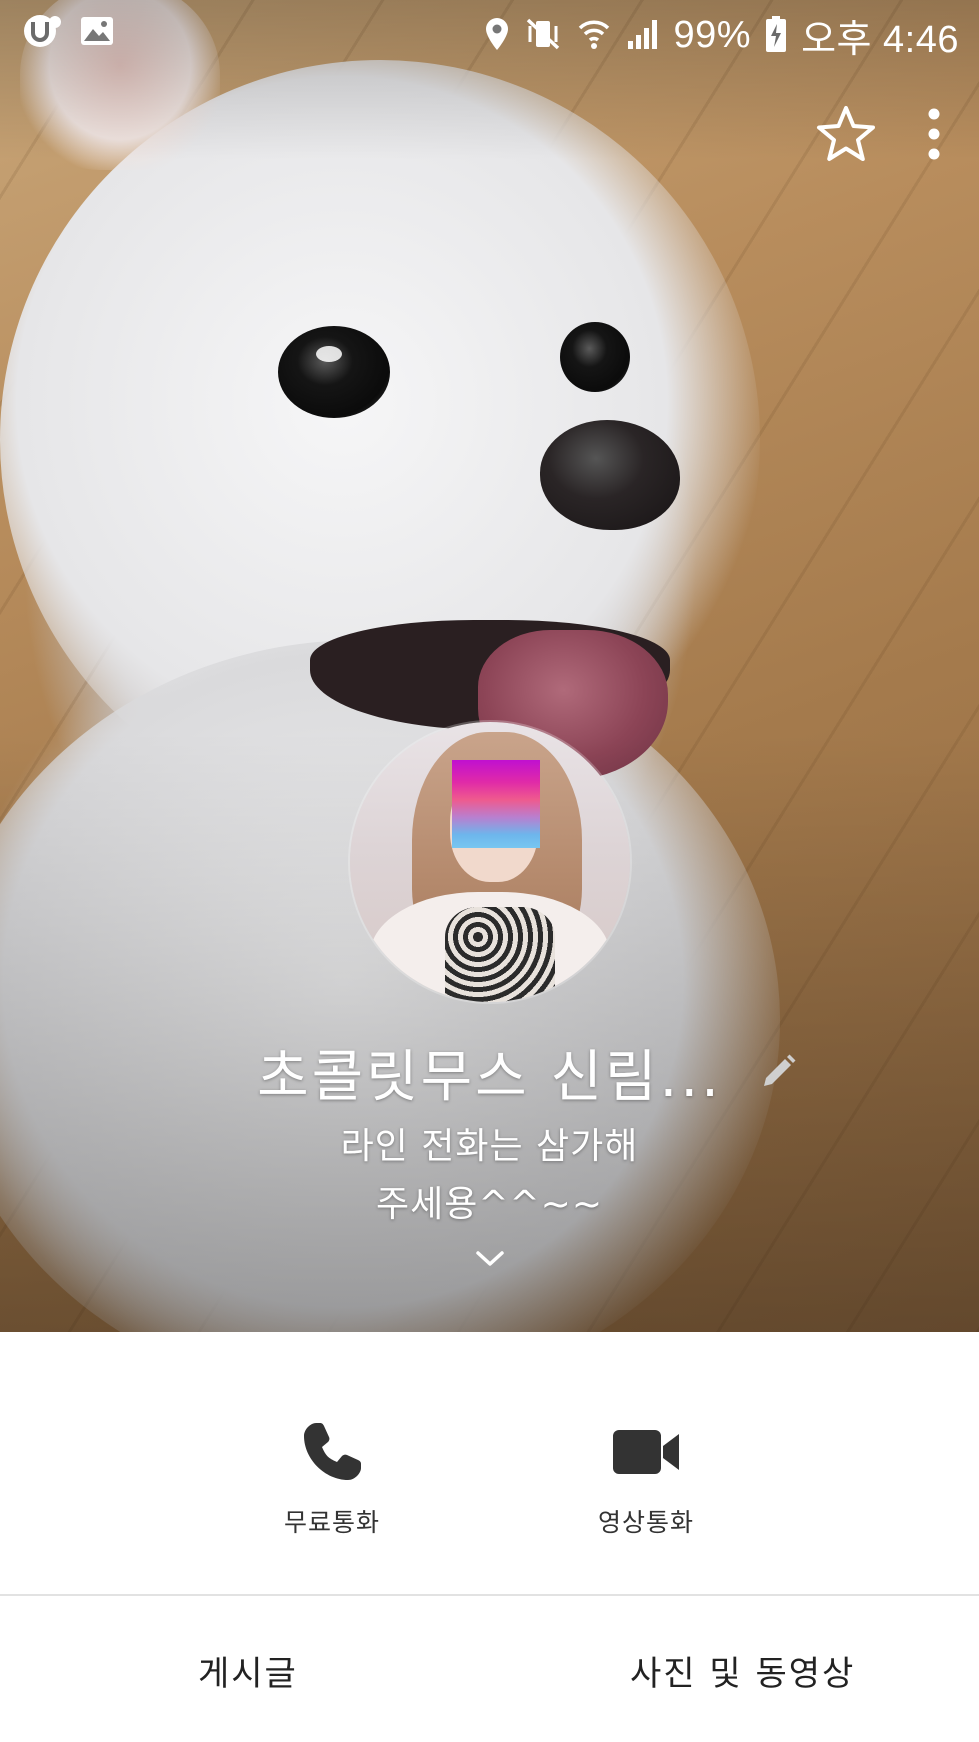 This screenshot has height=1742, width=979. Describe the element at coordinates (248, 1670) in the screenshot. I see `tab-posts: 게시글` at that location.